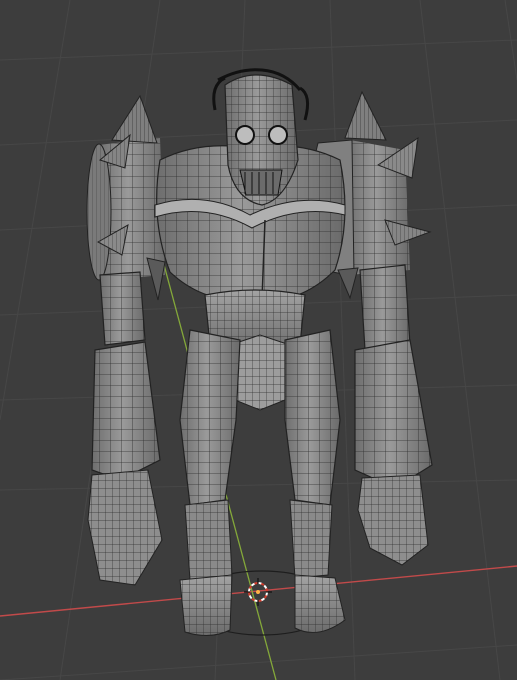 This screenshot has width=517, height=680. Describe the element at coordinates (126, 197) in the screenshot. I see `left-shoulder-drum` at that location.